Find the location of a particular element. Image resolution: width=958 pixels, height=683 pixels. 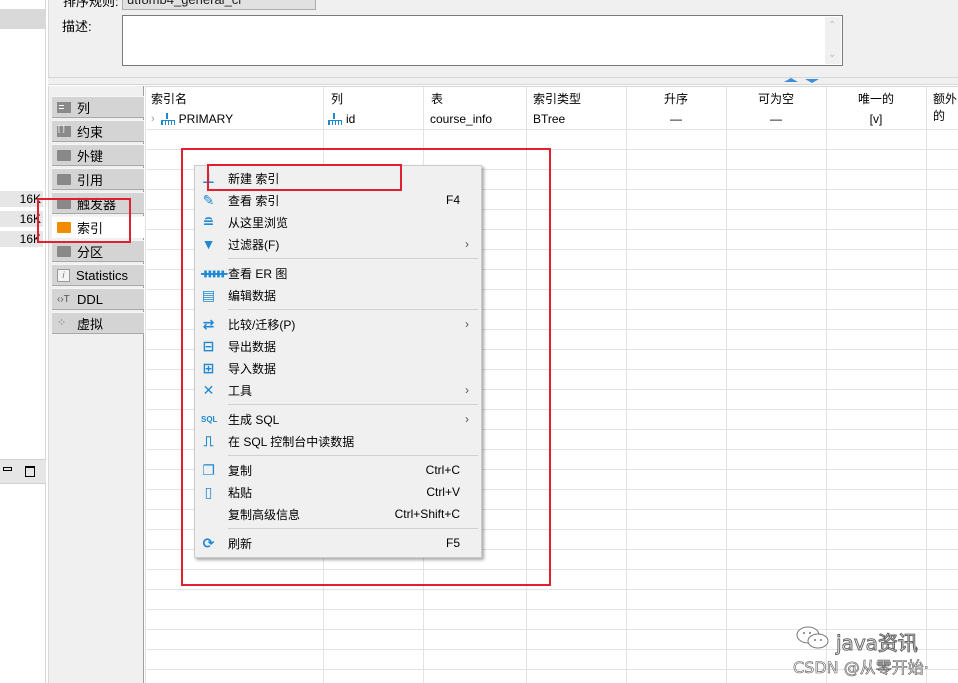

column-header-nullable: 可为空 is located at coordinates (776, 98).